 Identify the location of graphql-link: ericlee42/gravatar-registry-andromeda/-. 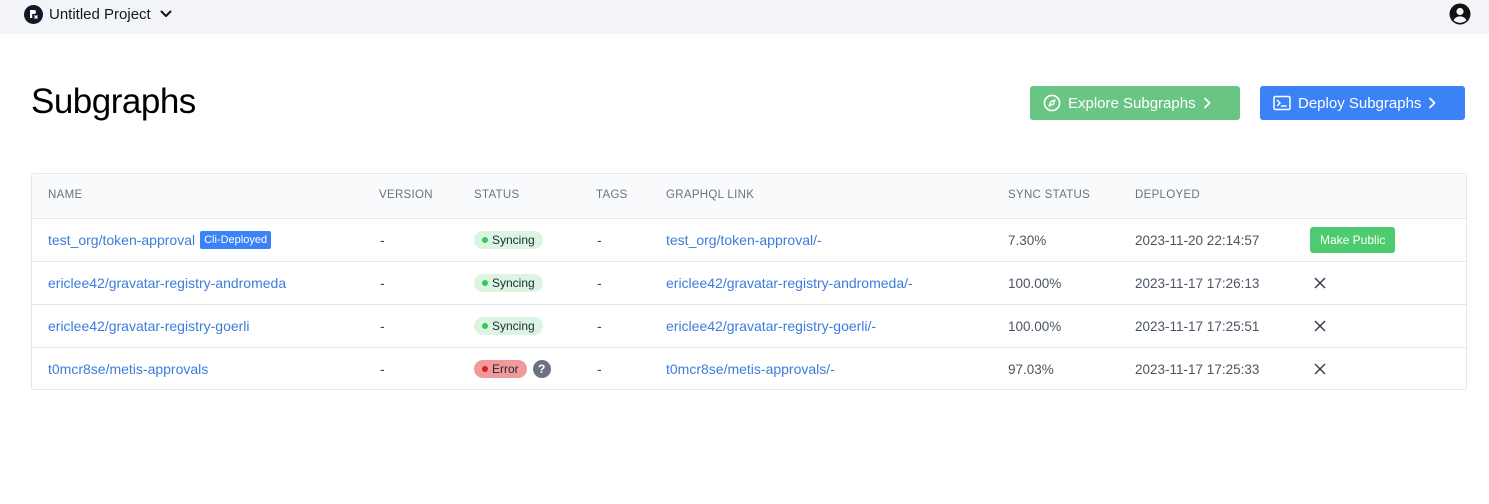
(789, 283).